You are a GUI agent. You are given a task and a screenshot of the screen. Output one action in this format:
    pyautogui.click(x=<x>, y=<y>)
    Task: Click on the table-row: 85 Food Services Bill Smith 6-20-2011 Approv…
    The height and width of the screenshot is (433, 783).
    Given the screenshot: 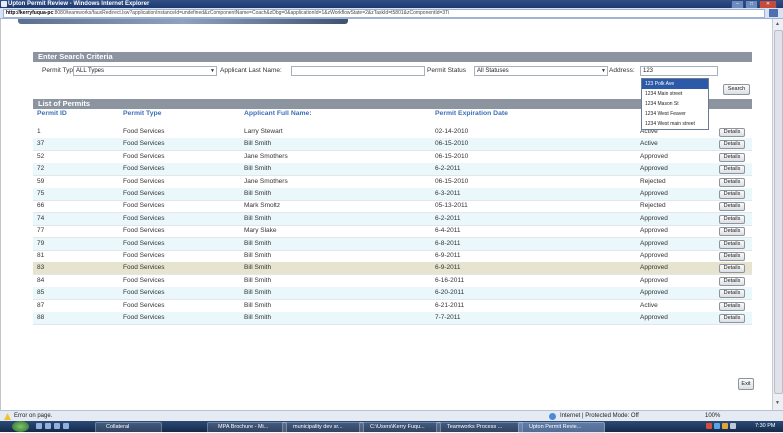 What is the action you would take?
    pyautogui.click(x=392, y=293)
    